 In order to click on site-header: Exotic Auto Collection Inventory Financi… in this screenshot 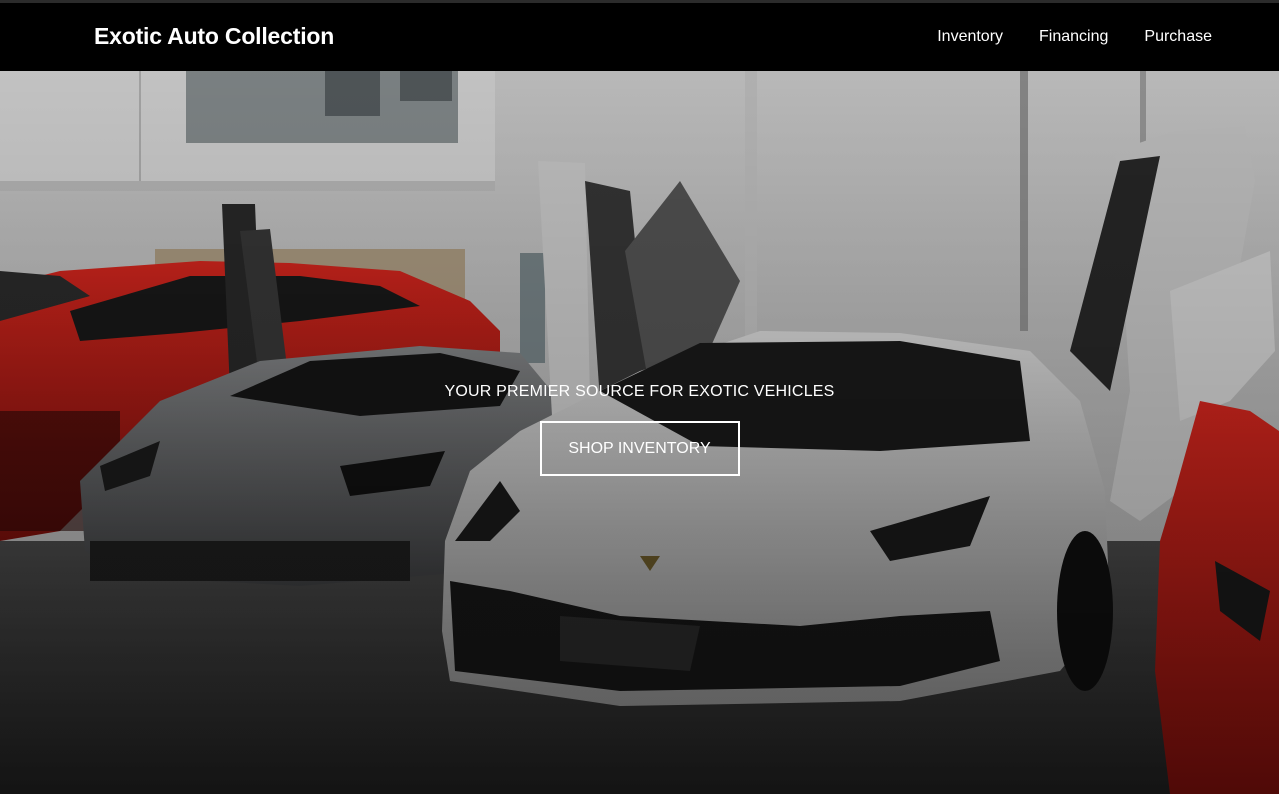, I will do `click(639, 37)`.